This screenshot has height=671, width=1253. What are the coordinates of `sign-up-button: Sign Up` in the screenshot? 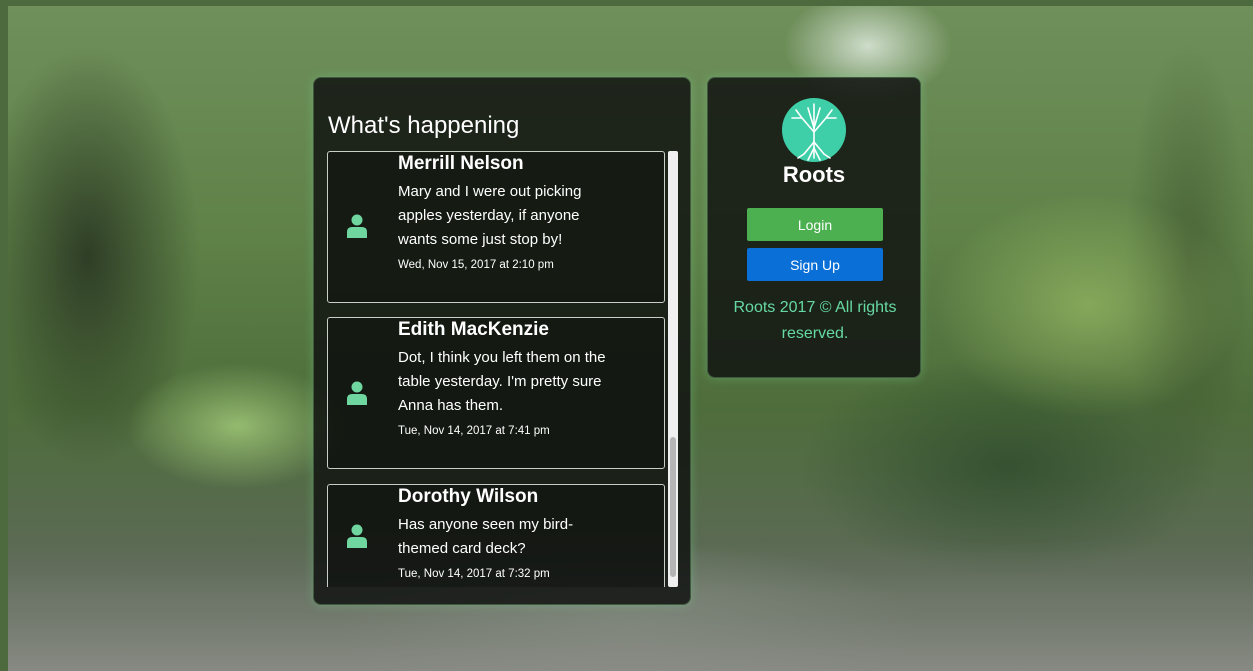 It's located at (815, 264).